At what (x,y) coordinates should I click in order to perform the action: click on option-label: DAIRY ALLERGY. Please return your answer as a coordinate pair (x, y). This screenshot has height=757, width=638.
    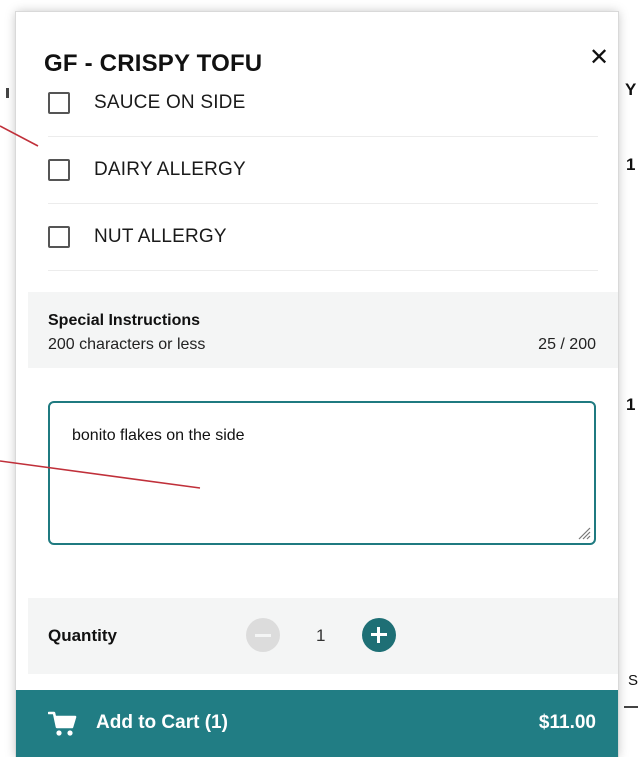
    Looking at the image, I should click on (170, 169).